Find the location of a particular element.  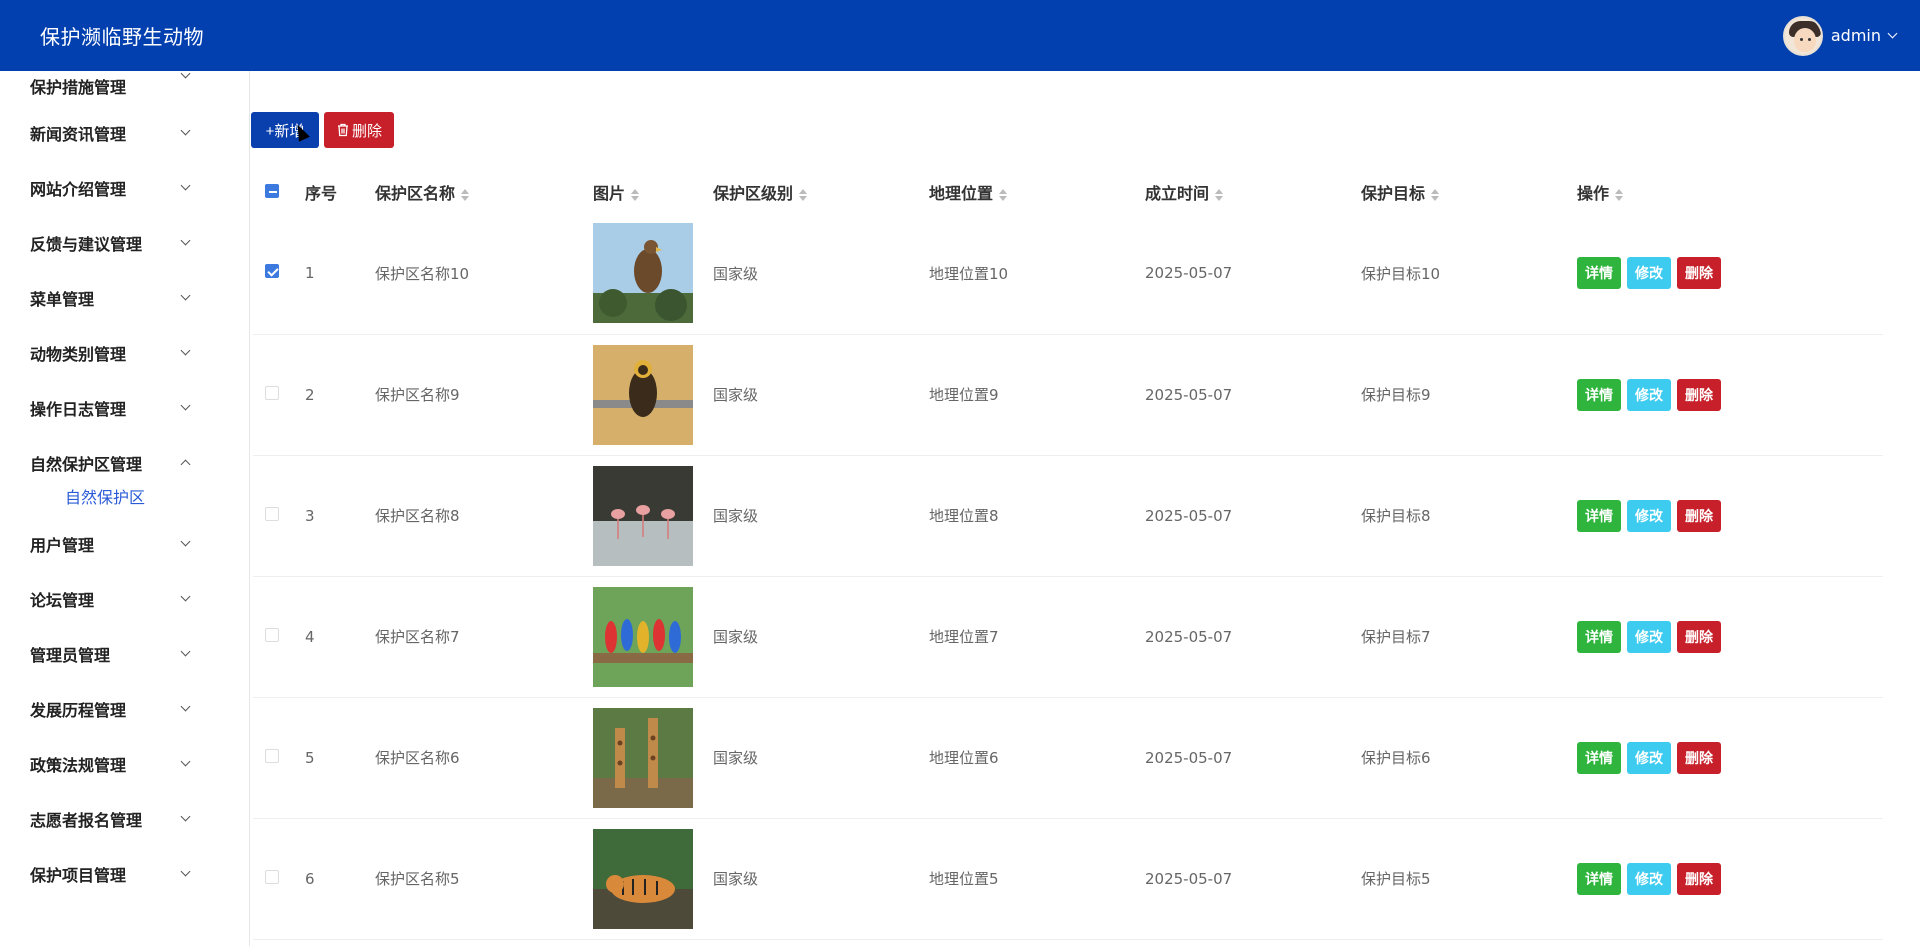

sidebar-item-policies: 政策法规管理 is located at coordinates (124, 763).